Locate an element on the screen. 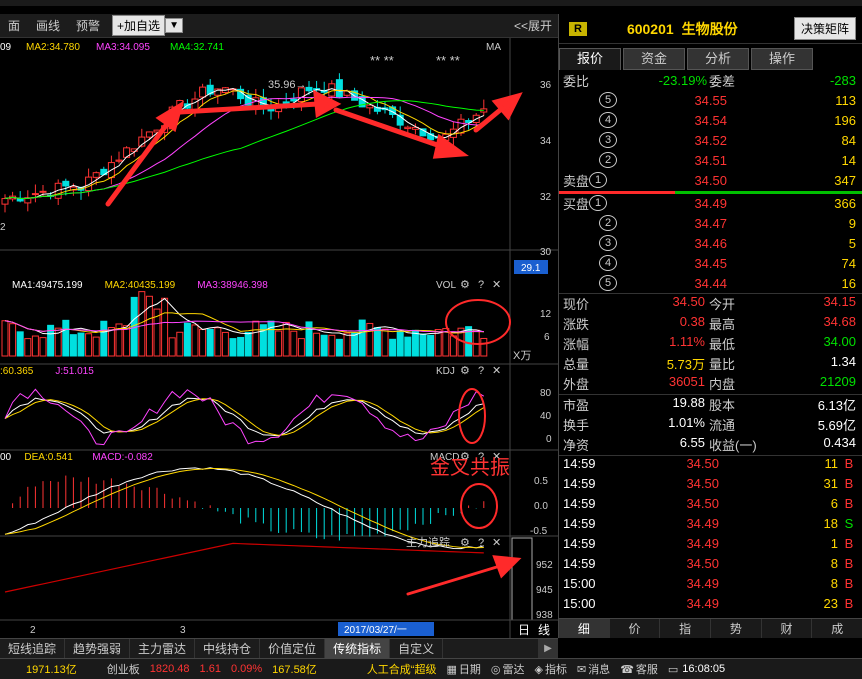 The height and width of the screenshot is (679, 862). chevron-down-icon: ▼ is located at coordinates (174, 25).